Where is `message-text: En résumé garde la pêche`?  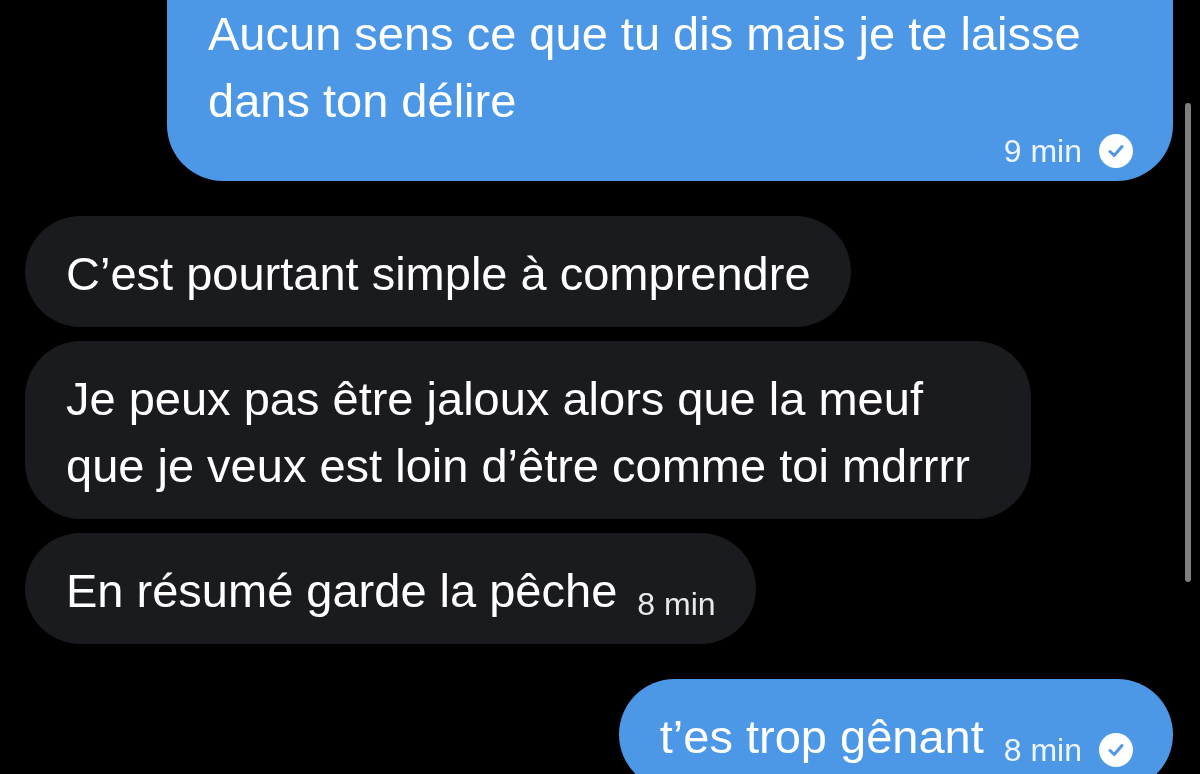
message-text: En résumé garde la pêche is located at coordinates (342, 591).